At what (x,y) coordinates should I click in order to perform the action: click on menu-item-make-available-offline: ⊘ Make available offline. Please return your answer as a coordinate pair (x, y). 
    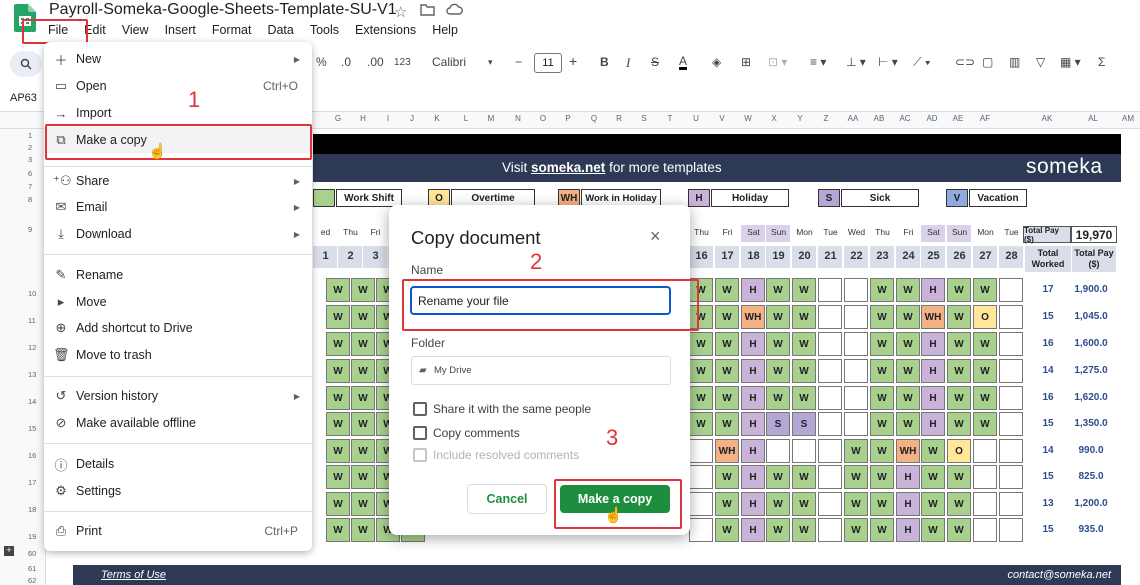
    Looking at the image, I should click on (178, 423).